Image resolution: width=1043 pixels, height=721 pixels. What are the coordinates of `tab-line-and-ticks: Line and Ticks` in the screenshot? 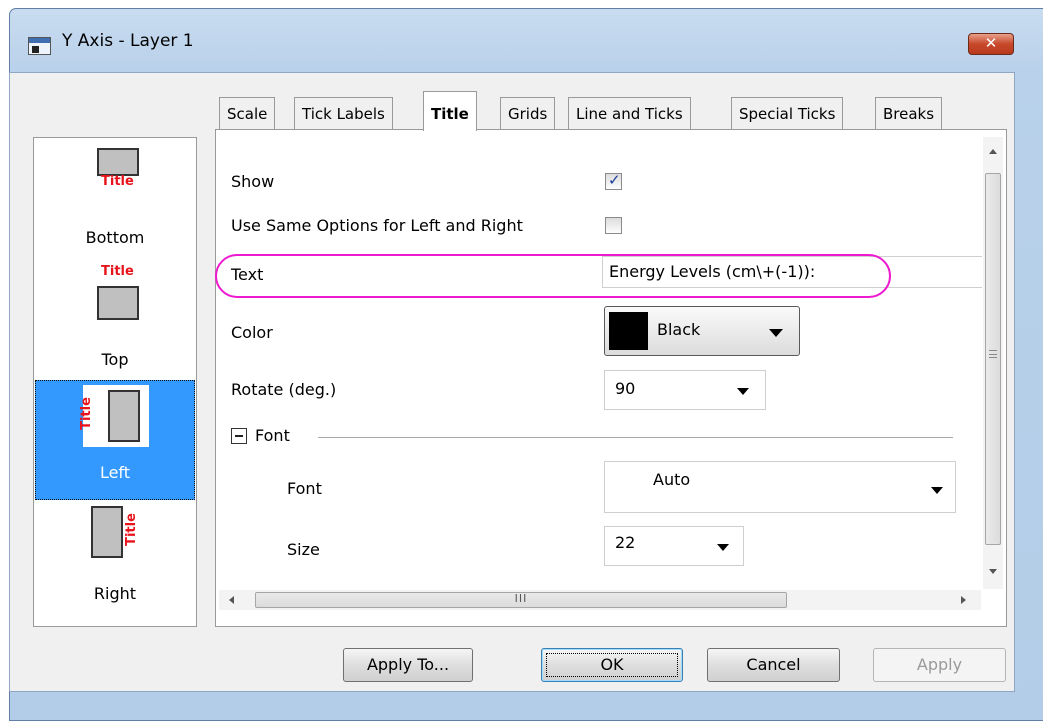 It's located at (629, 113).